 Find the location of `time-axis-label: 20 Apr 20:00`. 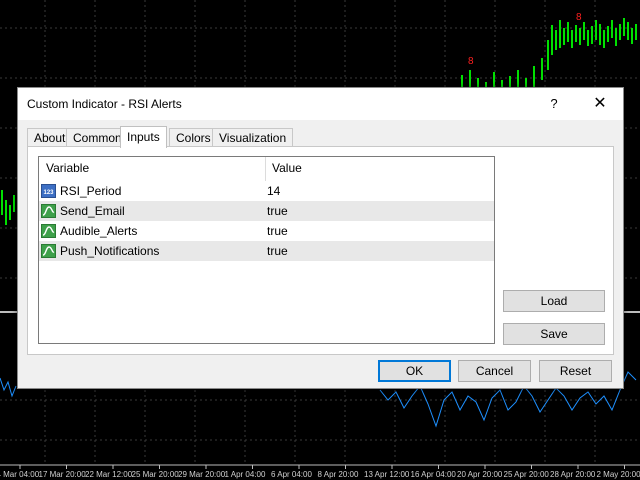

time-axis-label: 20 Apr 20:00 is located at coordinates (480, 474).